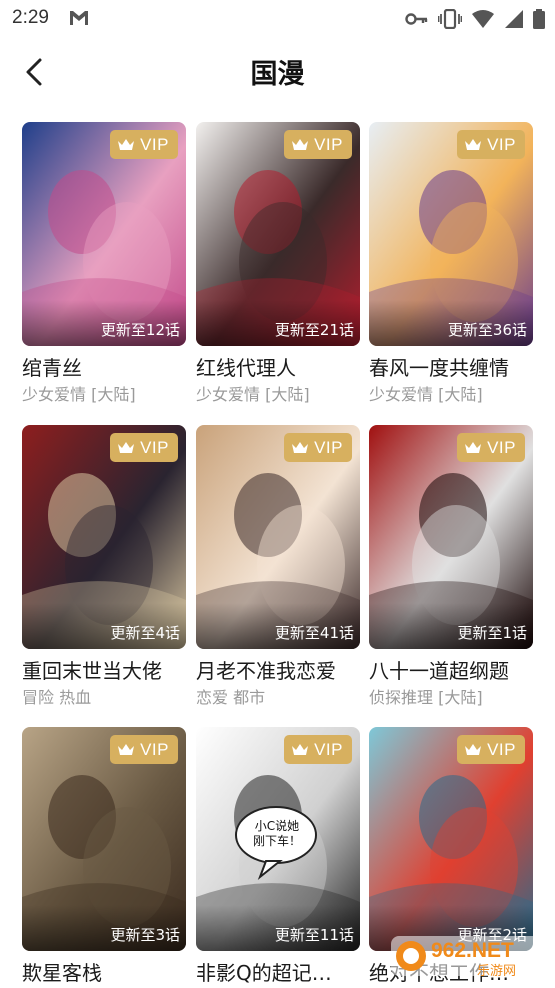 The width and height of the screenshot is (555, 988). Describe the element at coordinates (451, 671) in the screenshot. I see `comic-title: 八十一道超纲题` at that location.